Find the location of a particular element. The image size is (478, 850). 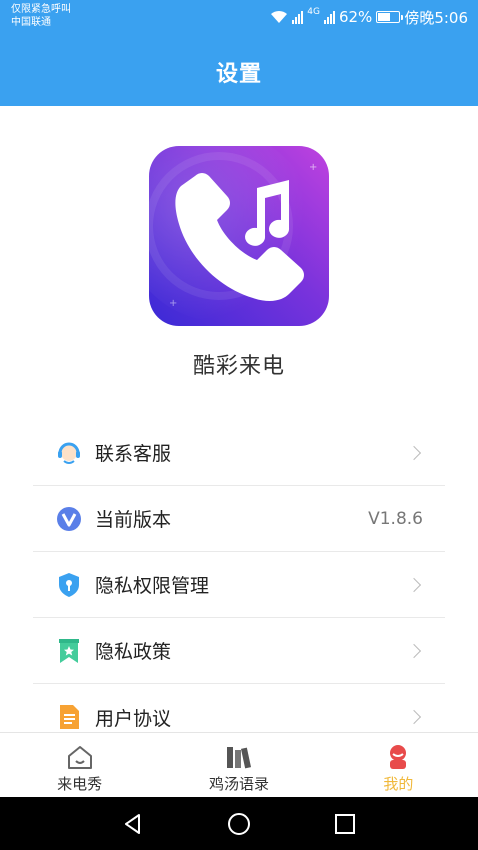

menu-label: 联系客服 is located at coordinates (133, 454).